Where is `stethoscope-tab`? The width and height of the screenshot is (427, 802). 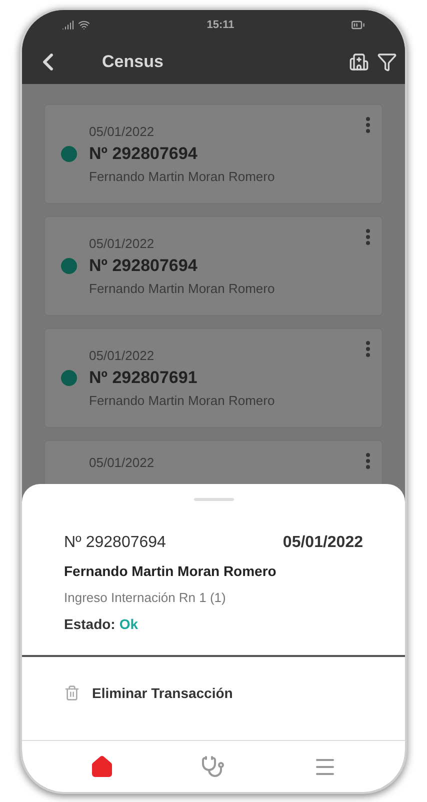 stethoscope-tab is located at coordinates (213, 766).